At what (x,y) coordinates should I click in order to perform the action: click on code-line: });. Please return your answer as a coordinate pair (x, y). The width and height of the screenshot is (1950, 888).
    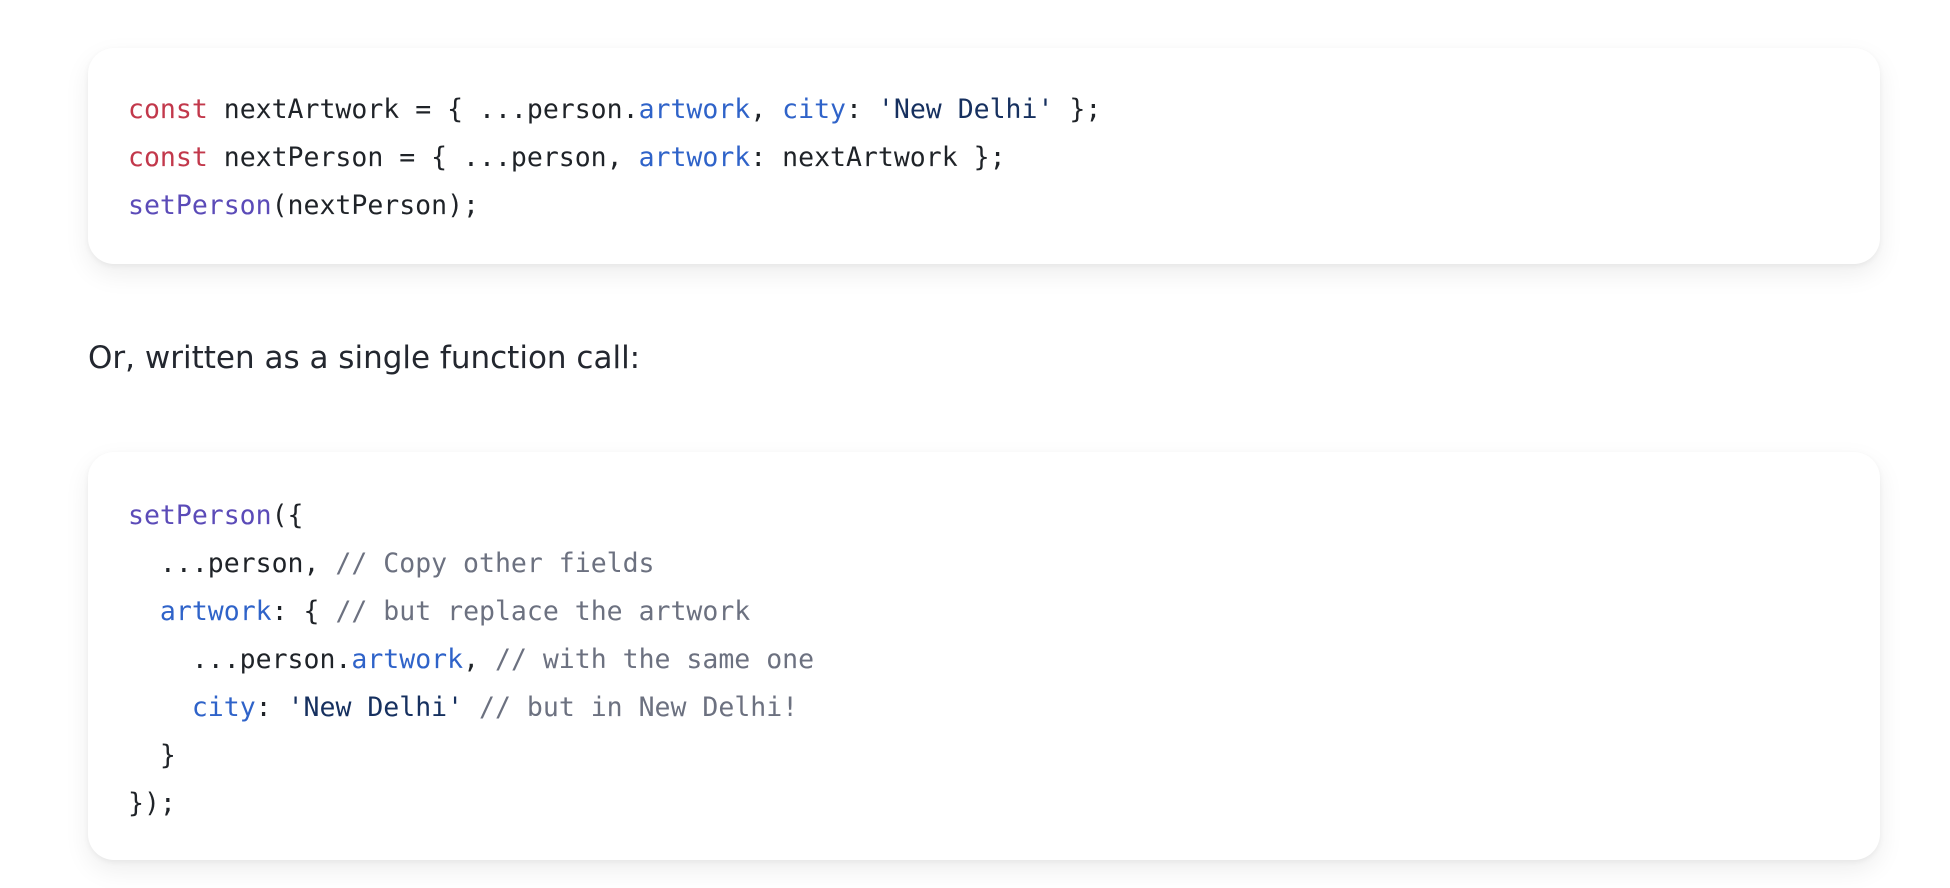
    Looking at the image, I should click on (1004, 804).